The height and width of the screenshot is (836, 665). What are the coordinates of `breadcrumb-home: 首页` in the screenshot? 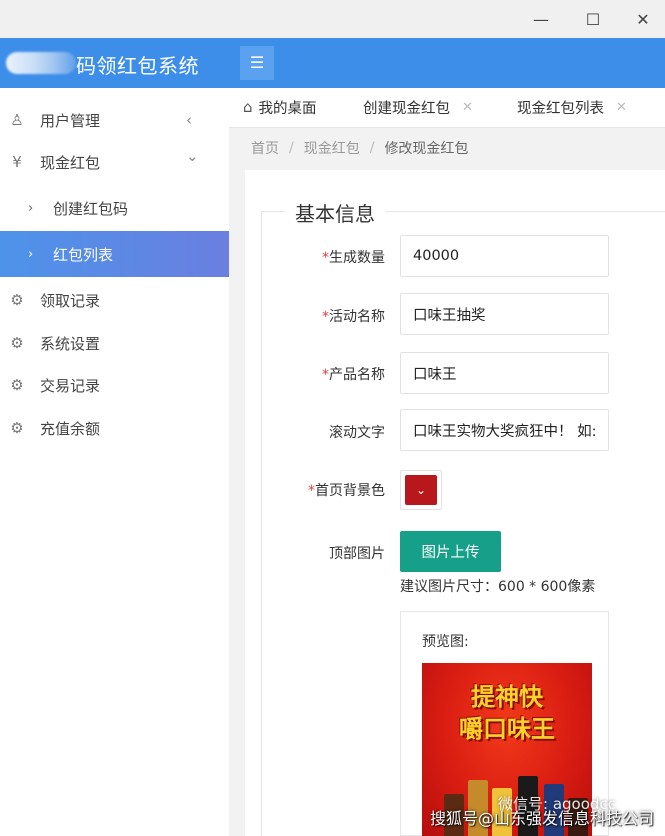 It's located at (265, 148).